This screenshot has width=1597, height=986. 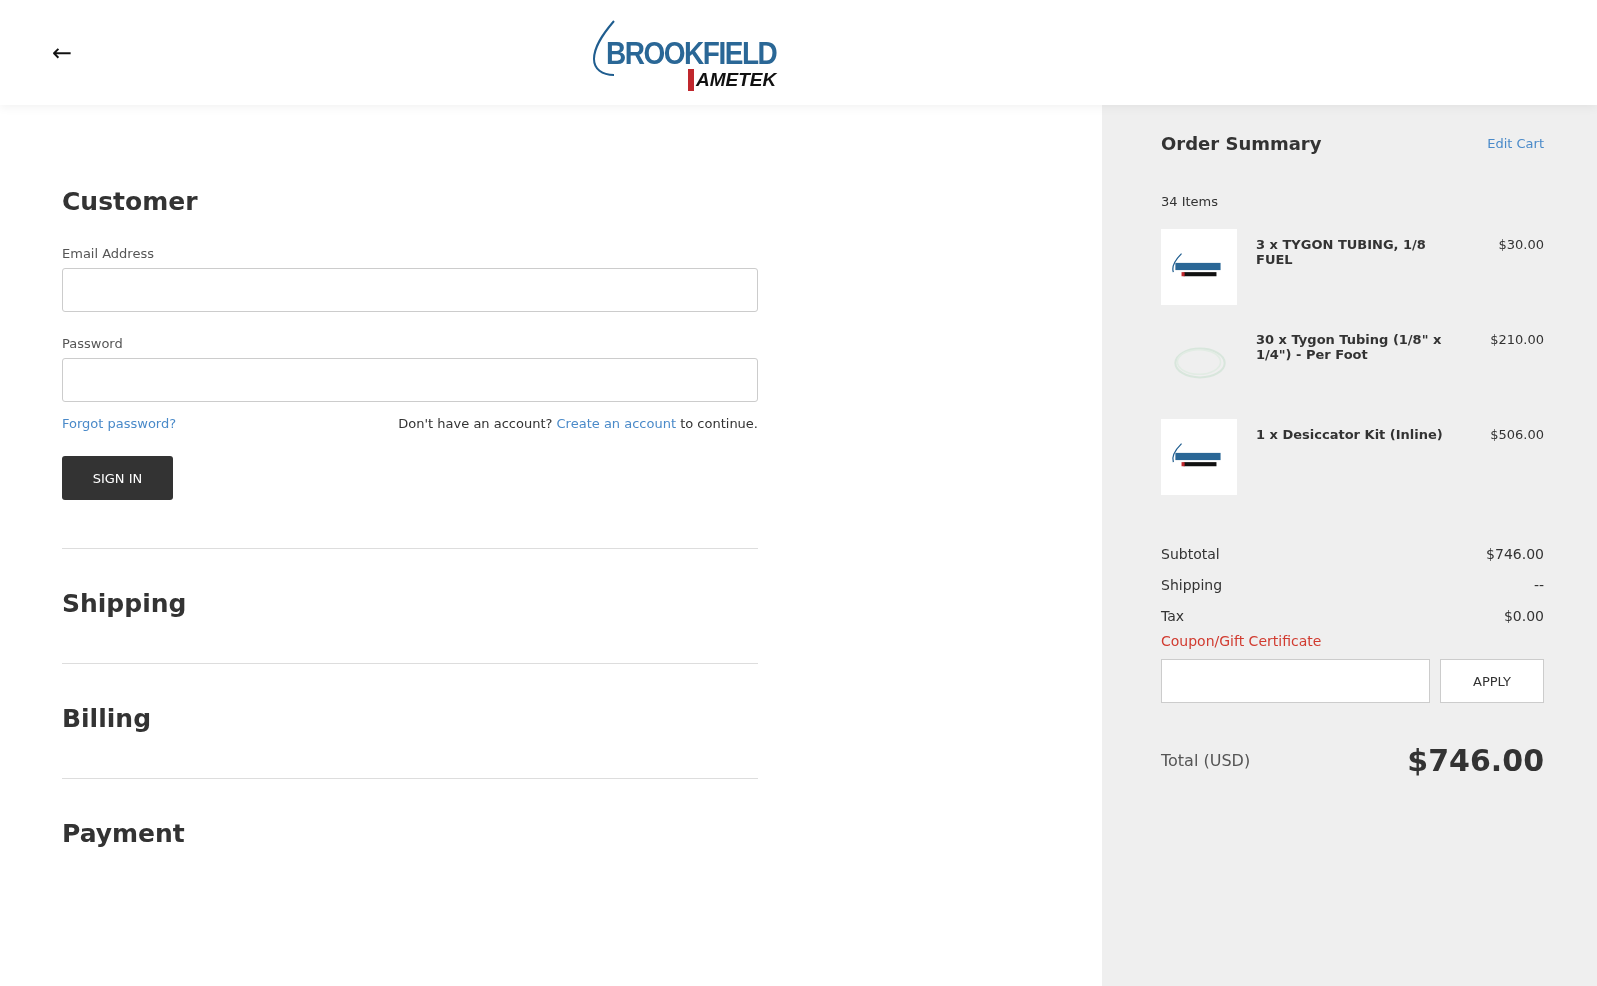 I want to click on item-price: $210.00, so click(x=1517, y=339).